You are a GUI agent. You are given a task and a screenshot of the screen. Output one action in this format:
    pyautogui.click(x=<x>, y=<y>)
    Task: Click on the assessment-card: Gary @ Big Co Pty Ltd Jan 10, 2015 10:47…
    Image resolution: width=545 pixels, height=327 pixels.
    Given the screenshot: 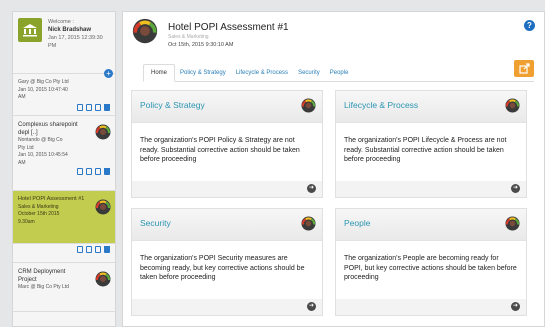 What is the action you would take?
    pyautogui.click(x=64, y=95)
    